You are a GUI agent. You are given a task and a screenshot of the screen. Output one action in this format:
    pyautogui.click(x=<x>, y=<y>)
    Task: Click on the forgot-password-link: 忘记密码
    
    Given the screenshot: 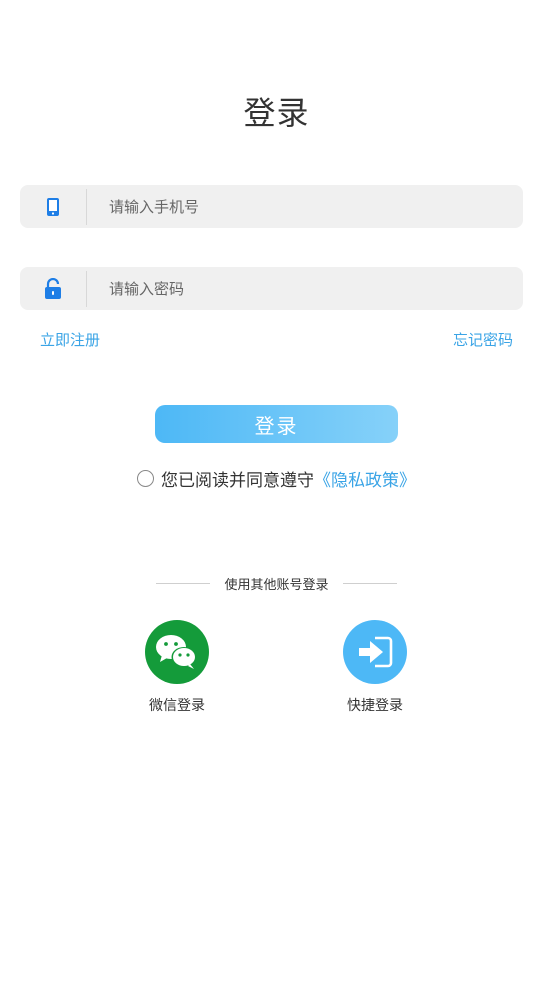 What is the action you would take?
    pyautogui.click(x=483, y=339)
    